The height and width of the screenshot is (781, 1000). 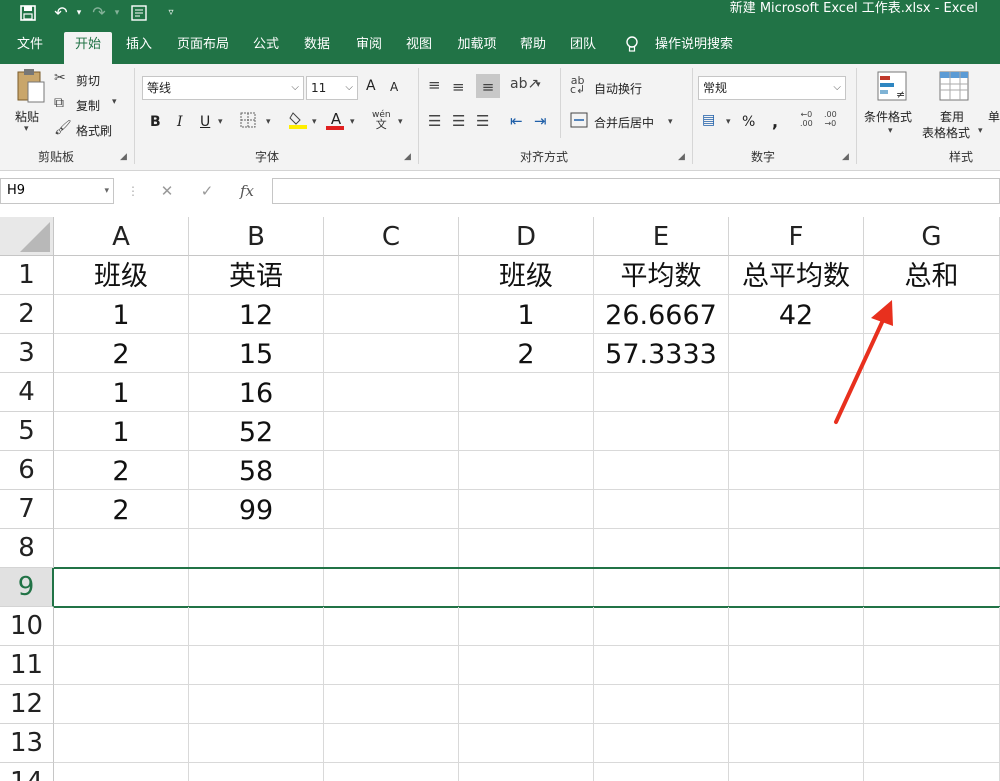 What do you see at coordinates (407, 157) in the screenshot?
I see `font-launcher-icon: ◢` at bounding box center [407, 157].